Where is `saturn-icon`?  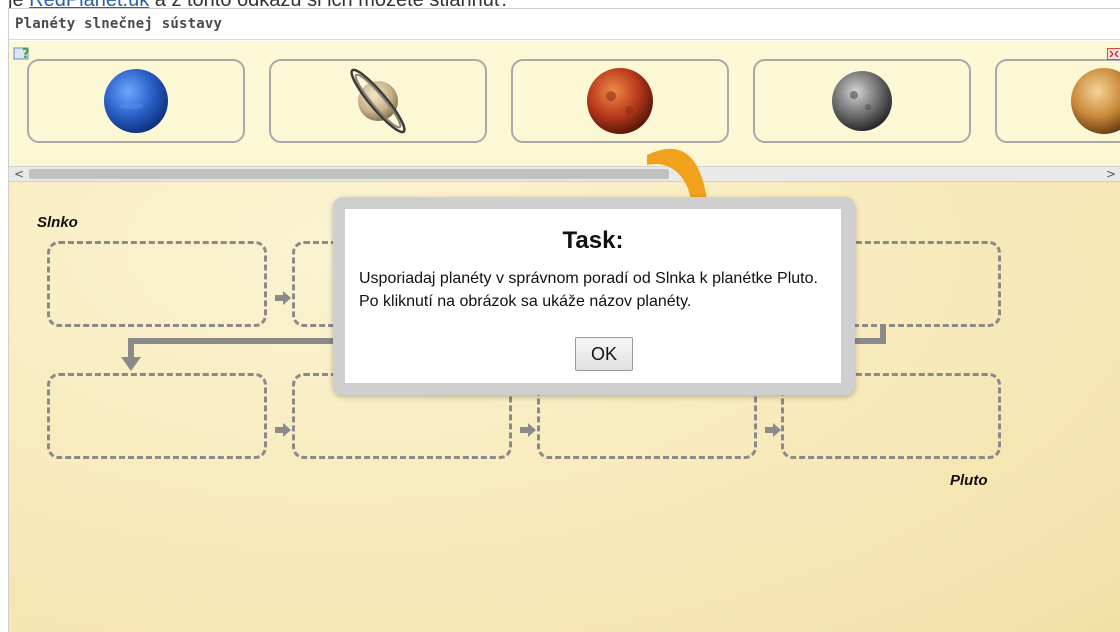 saturn-icon is located at coordinates (378, 101).